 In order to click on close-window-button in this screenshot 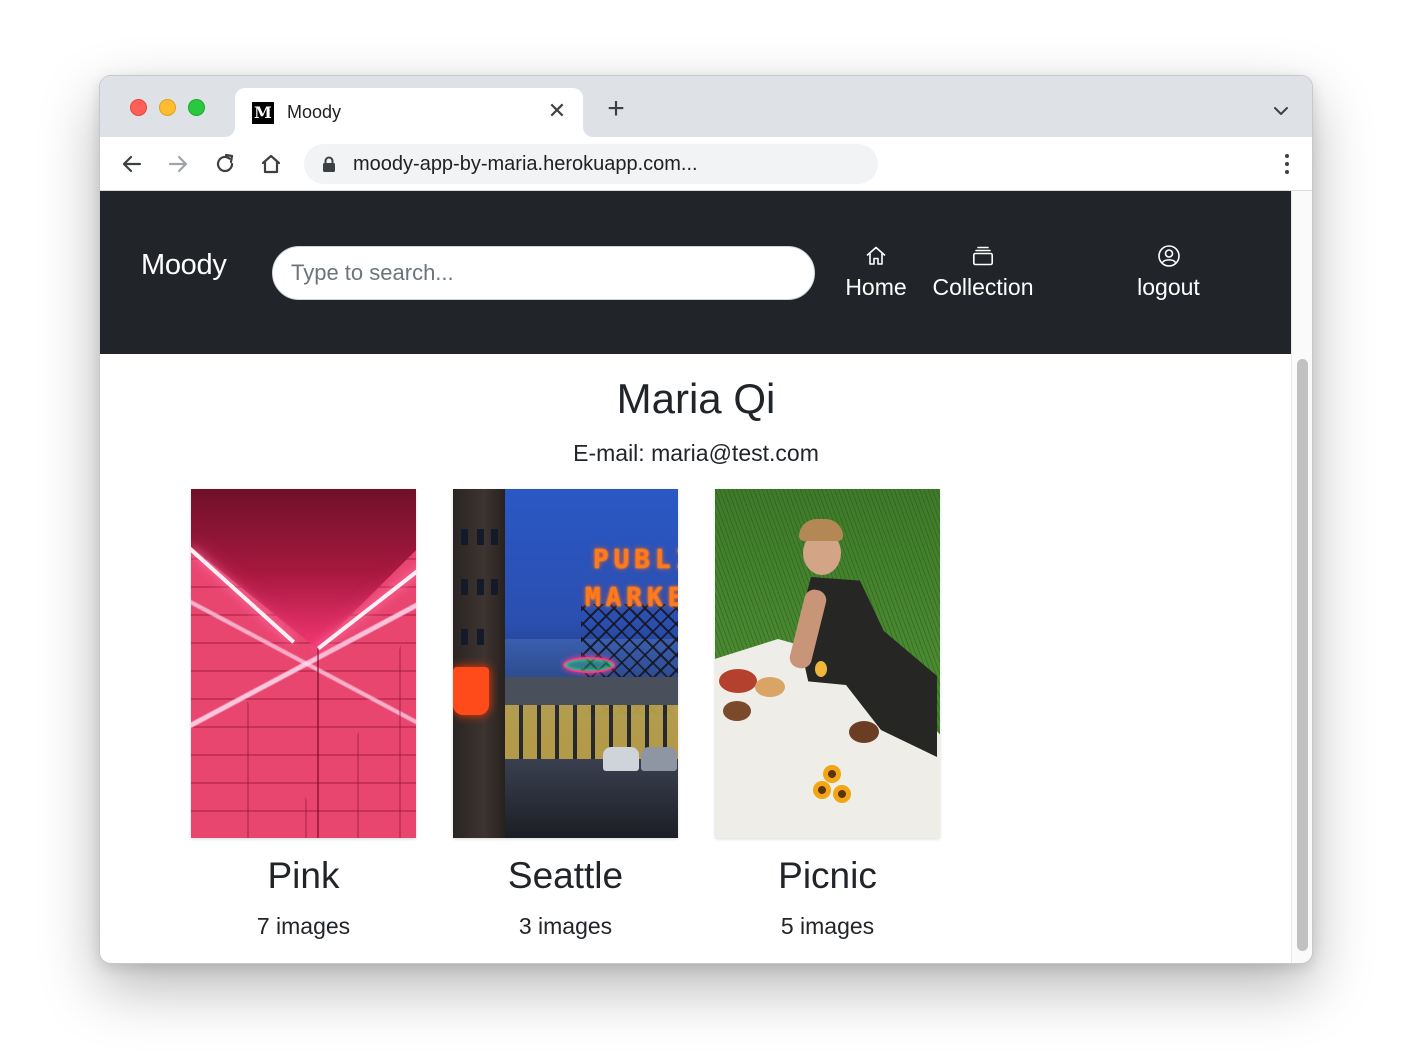, I will do `click(138, 107)`.